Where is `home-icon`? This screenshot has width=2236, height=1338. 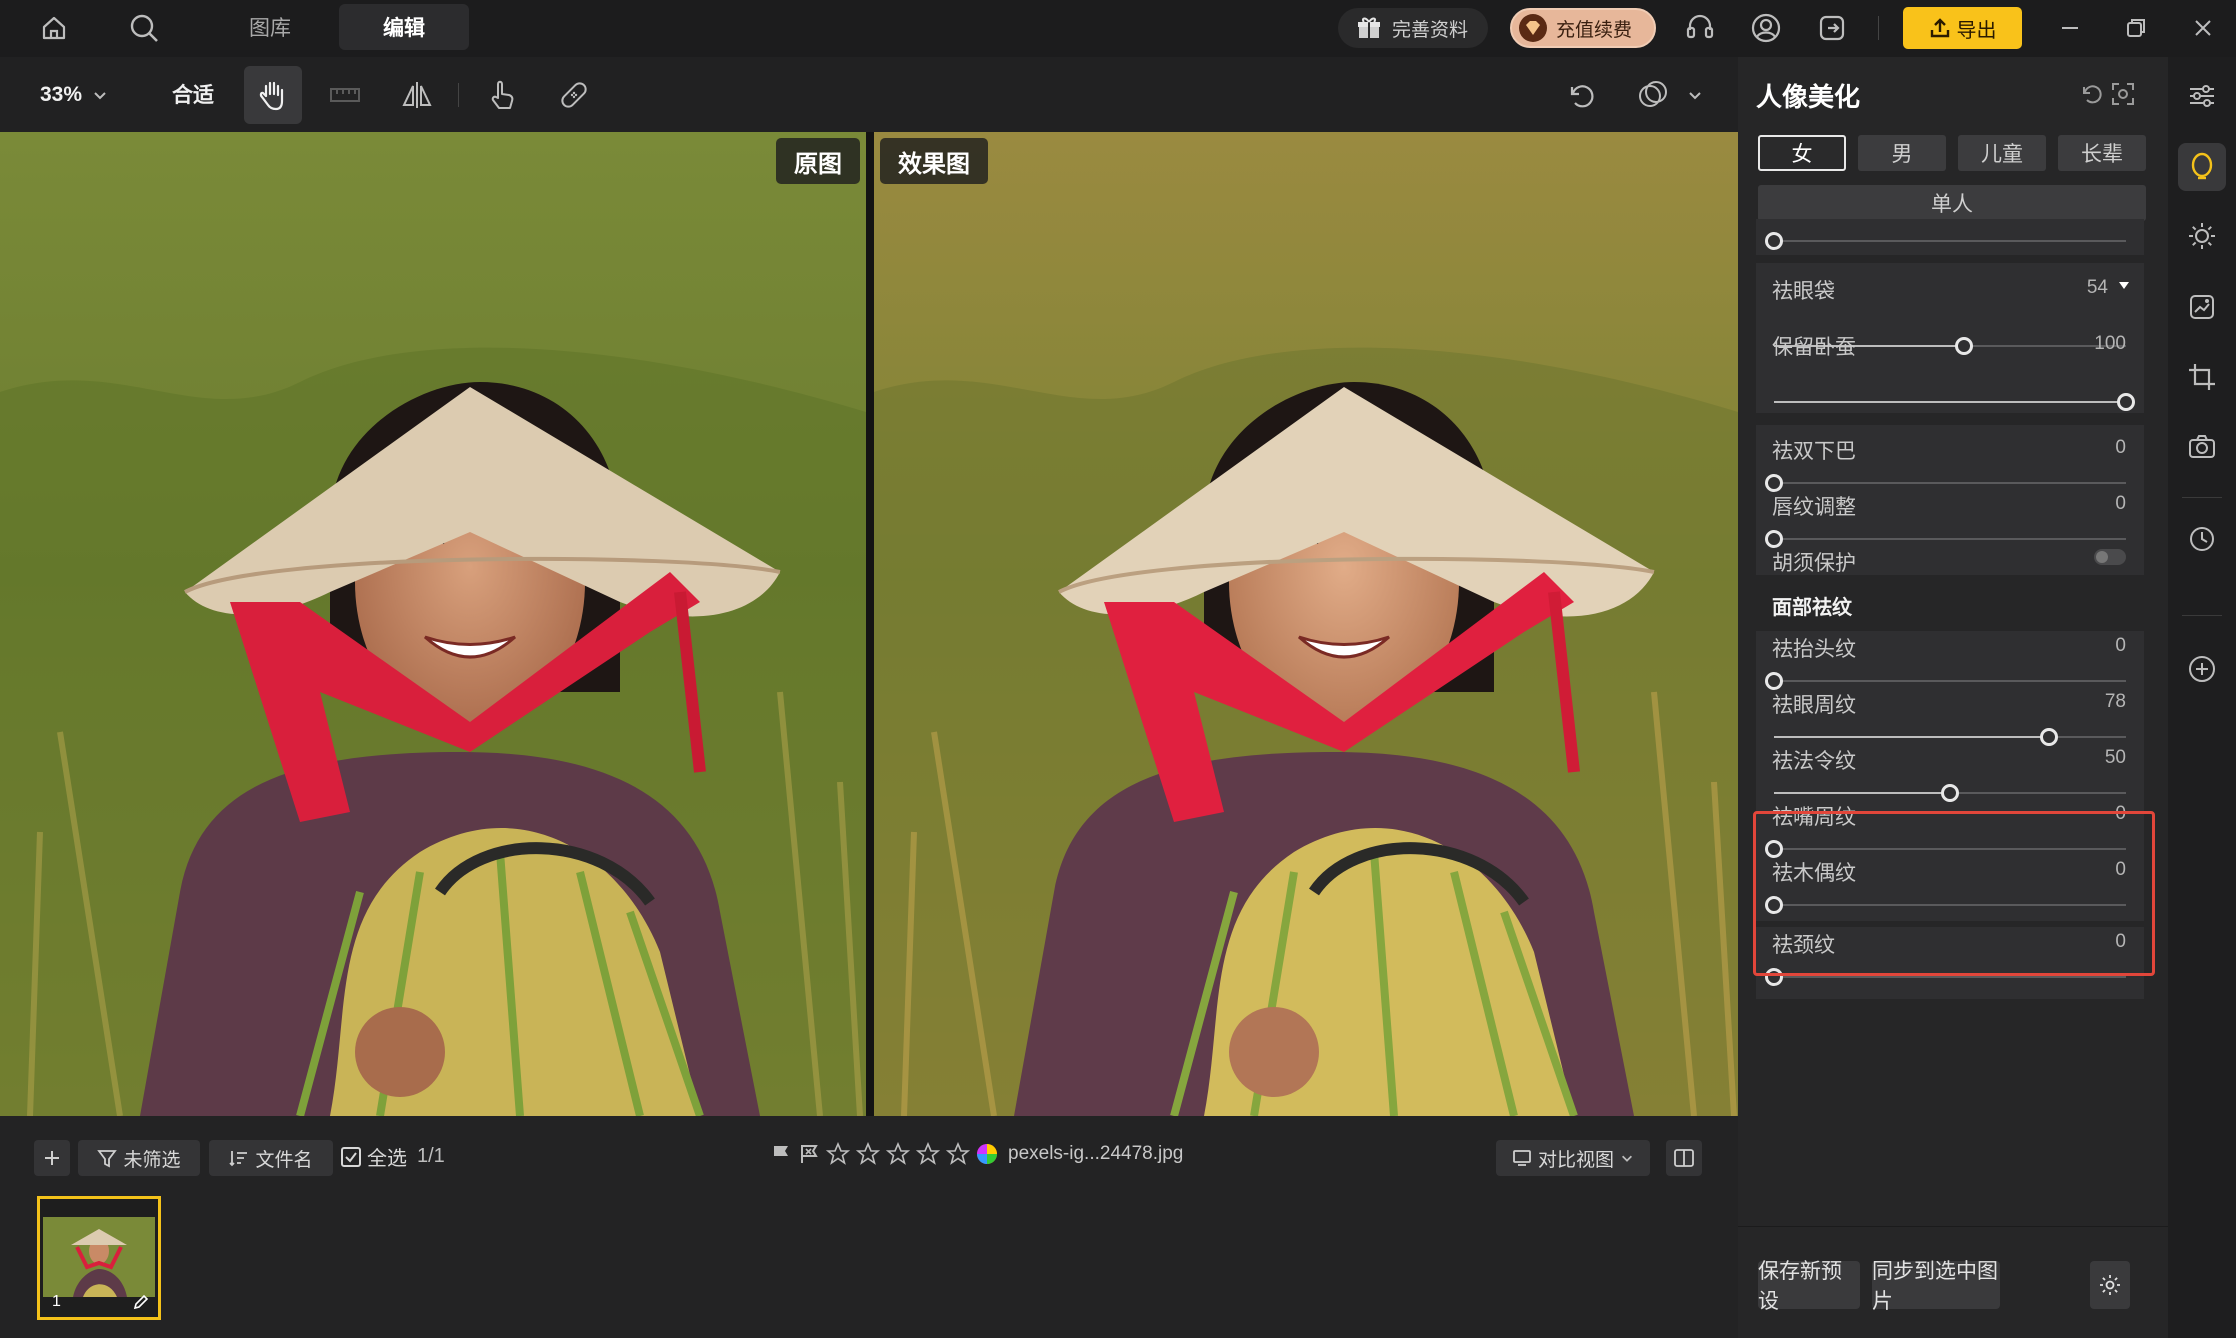 home-icon is located at coordinates (54, 28).